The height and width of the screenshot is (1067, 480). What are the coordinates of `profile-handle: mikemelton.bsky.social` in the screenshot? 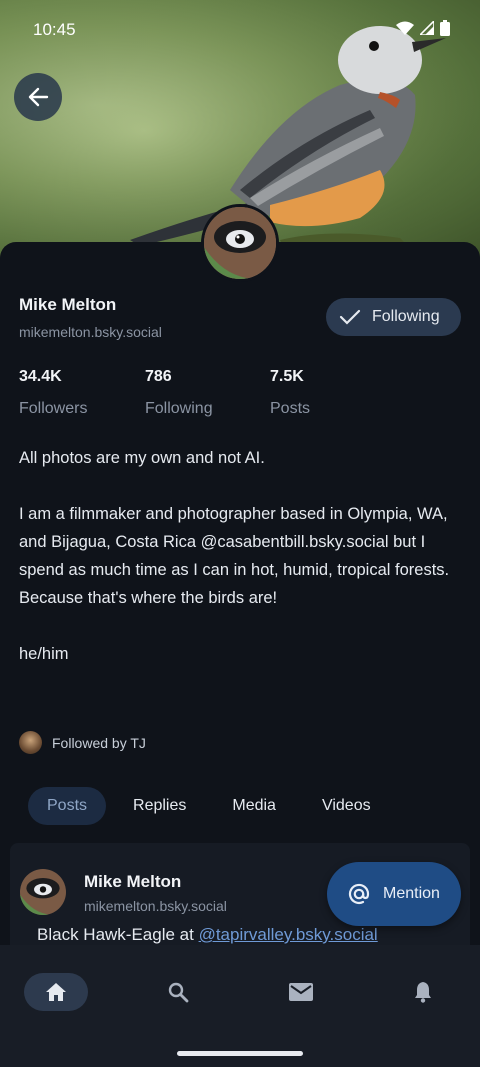 It's located at (90, 332).